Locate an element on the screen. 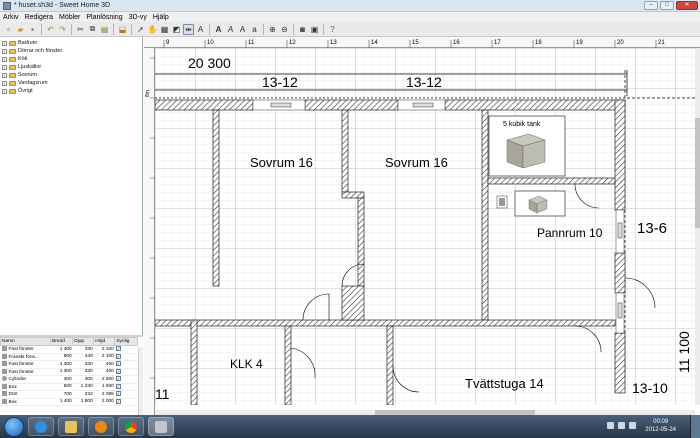 This screenshot has width=700, height=438. open-folder-icon: ▰ is located at coordinates (20, 29).